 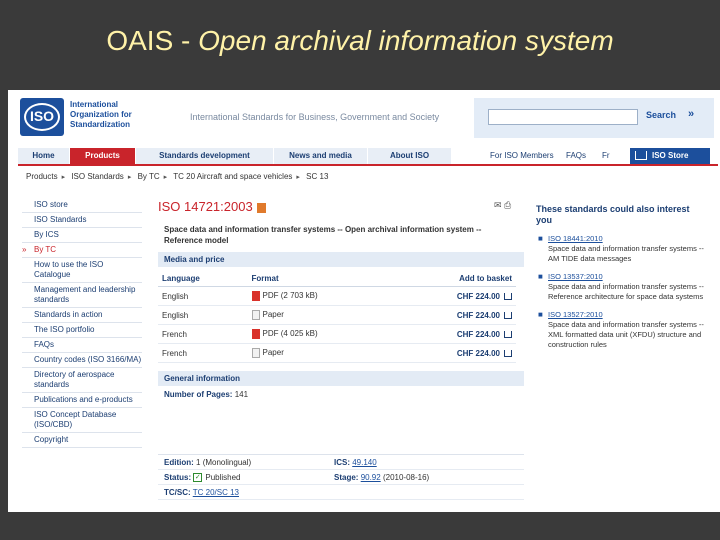 What do you see at coordinates (198, 478) in the screenshot?
I see `check-icon: ✓` at bounding box center [198, 478].